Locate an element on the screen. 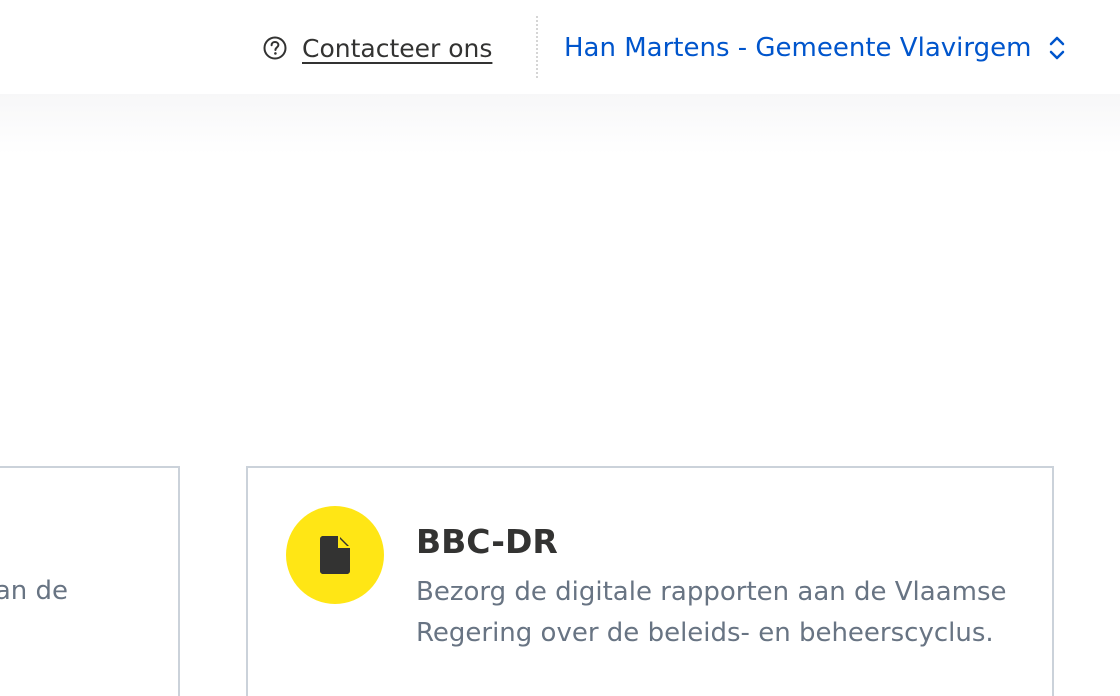 This screenshot has width=1120, height=696. user-profile-switcher: Han Martens - Gemeente Vlavirgem is located at coordinates (815, 48).